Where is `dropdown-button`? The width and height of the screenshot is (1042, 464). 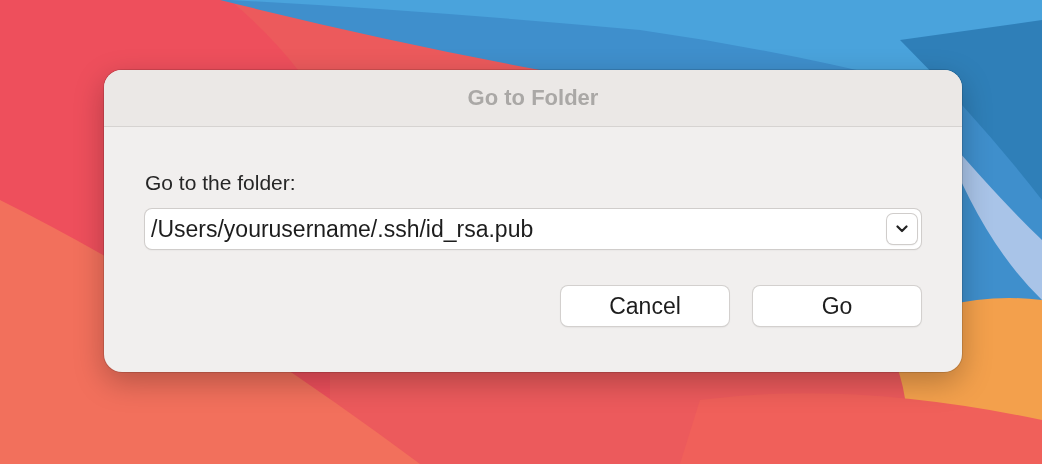 dropdown-button is located at coordinates (902, 229).